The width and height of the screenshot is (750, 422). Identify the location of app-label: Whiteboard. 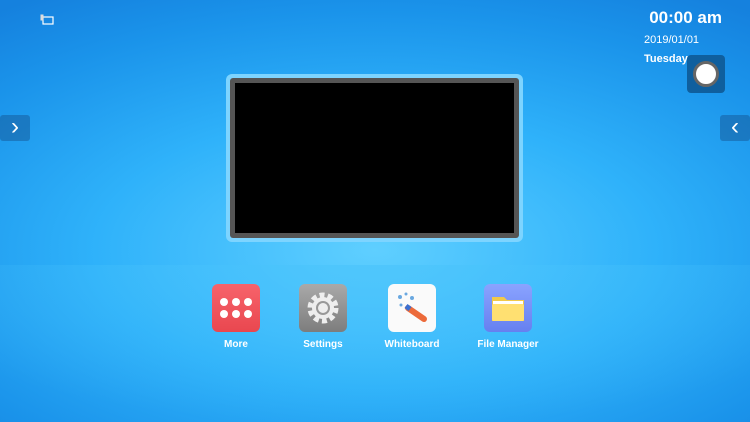
(412, 344).